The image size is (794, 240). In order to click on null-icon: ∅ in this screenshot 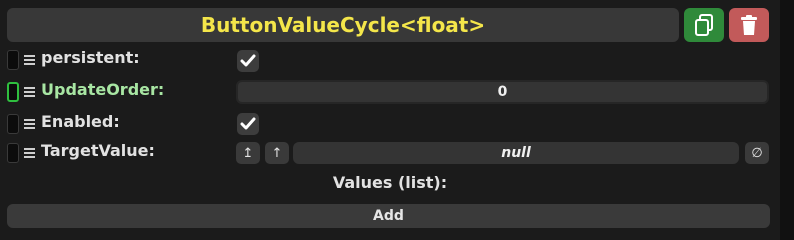, I will do `click(757, 153)`.